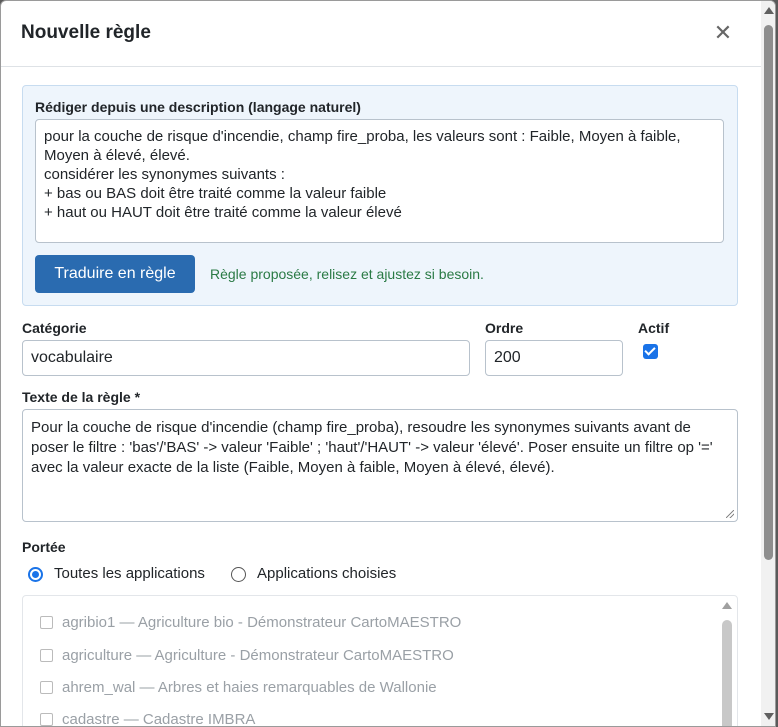  I want to click on list-scroll-thumb, so click(727, 673).